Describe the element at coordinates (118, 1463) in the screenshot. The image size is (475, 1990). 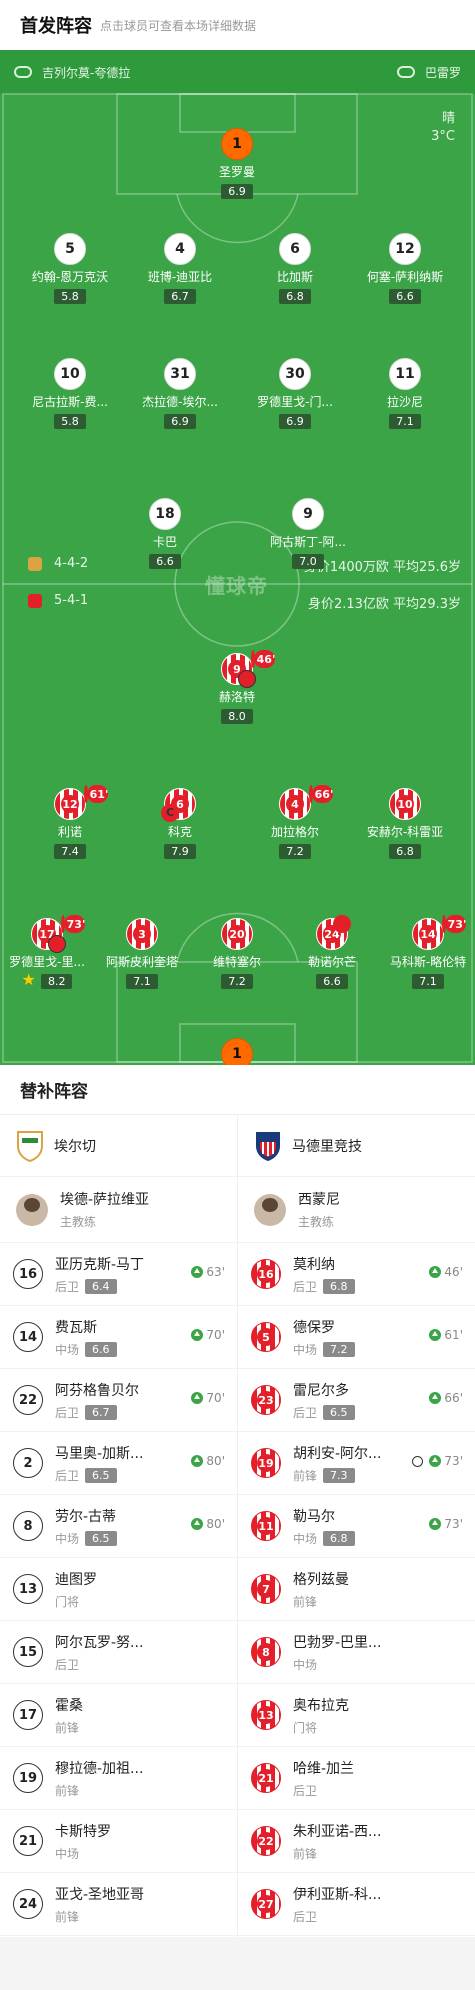
I see `sub-row: 2 马里奥-加斯... 后卫 6.5 80'` at that location.